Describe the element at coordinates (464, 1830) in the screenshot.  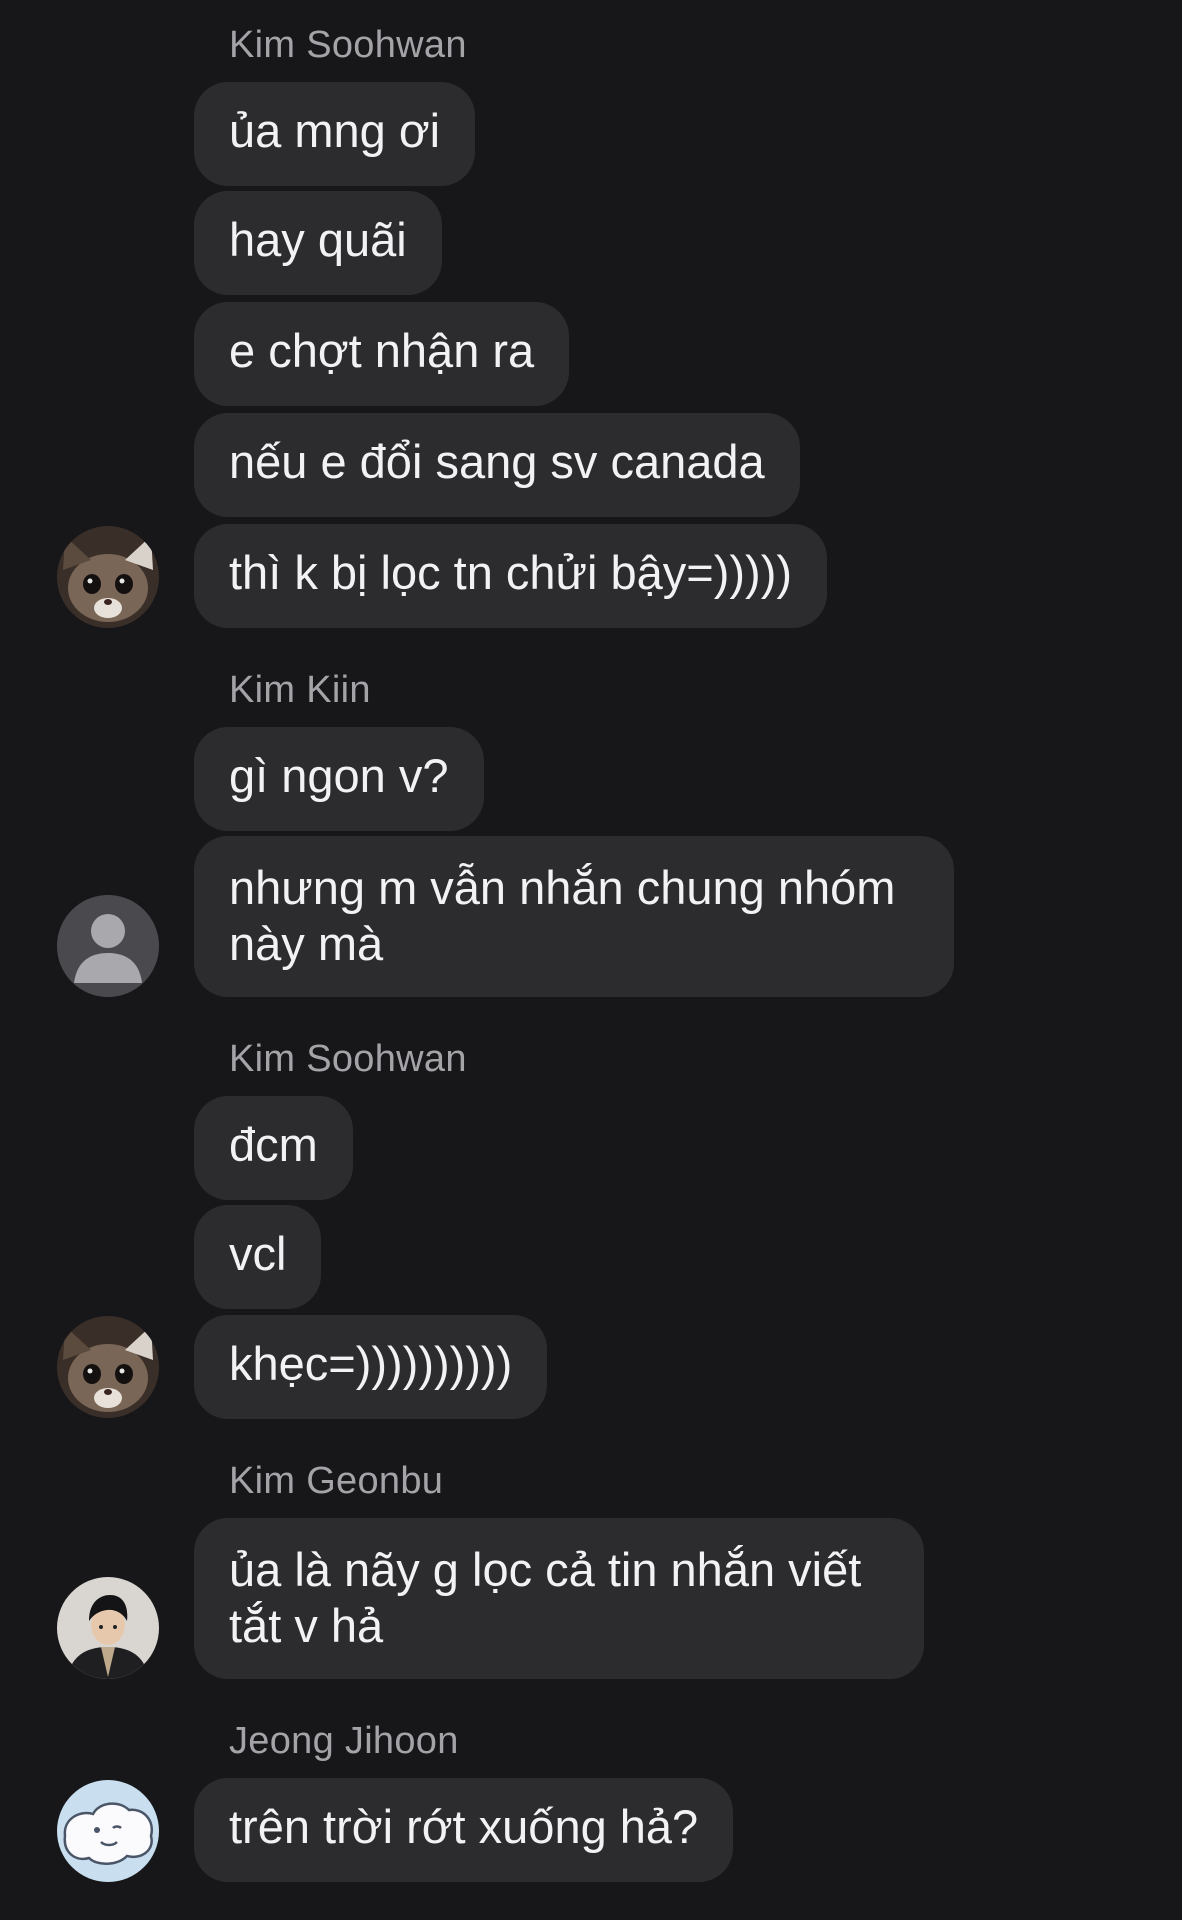
I see `message-bubble: trên trời rớt xuống hả?` at that location.